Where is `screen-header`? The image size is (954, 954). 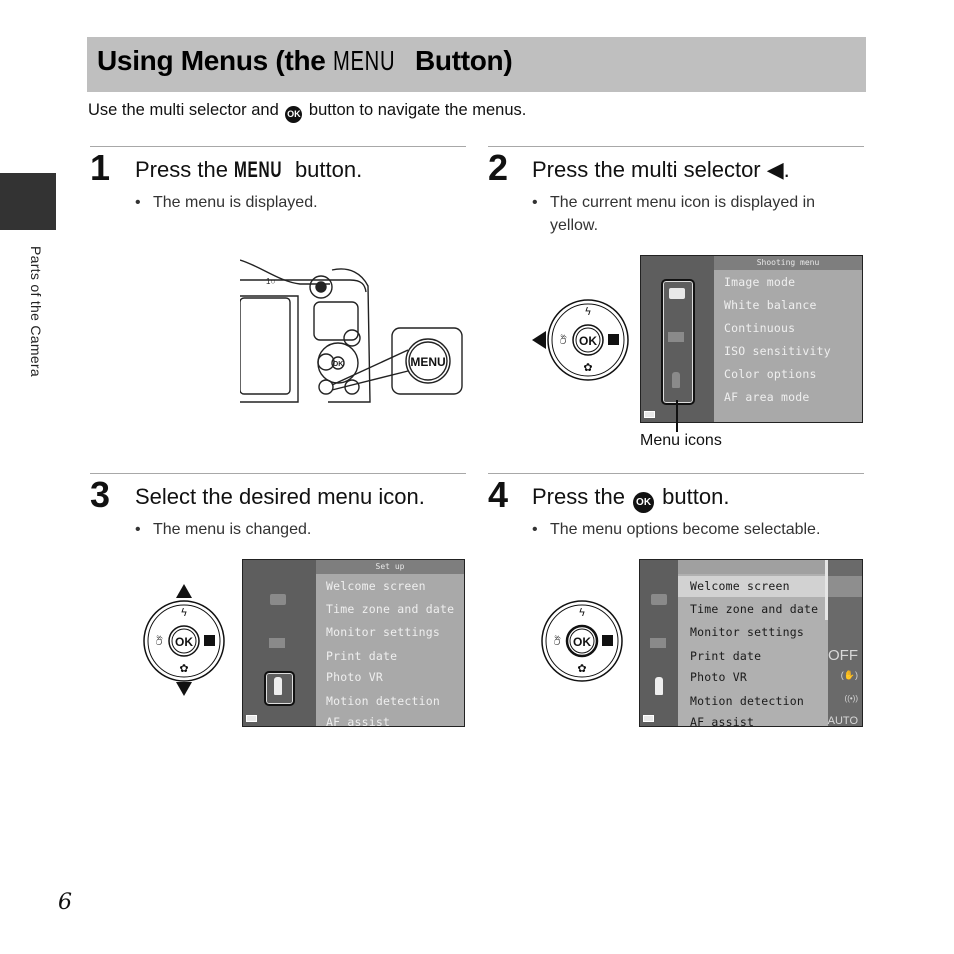
screen-header is located at coordinates (753, 567).